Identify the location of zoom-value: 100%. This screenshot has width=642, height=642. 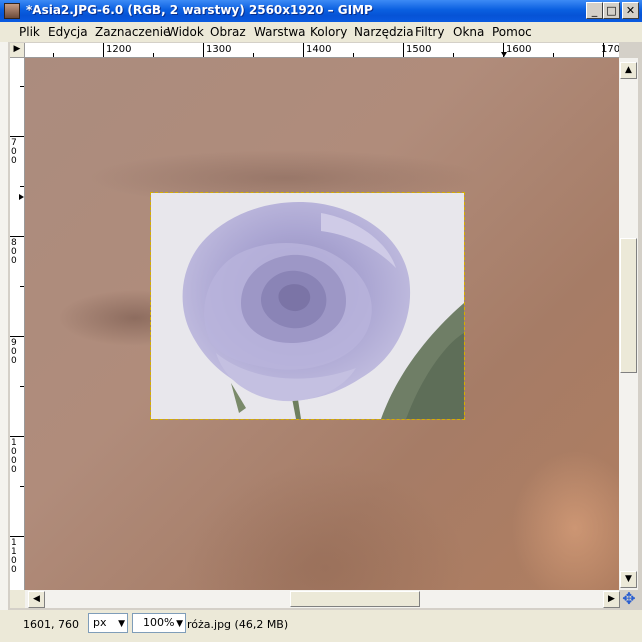
(159, 622).